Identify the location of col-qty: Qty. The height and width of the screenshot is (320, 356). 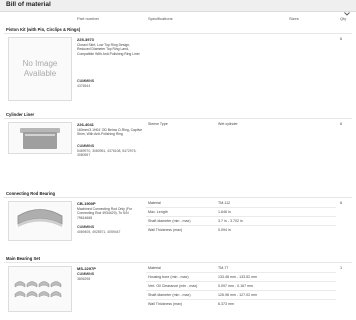
(343, 18).